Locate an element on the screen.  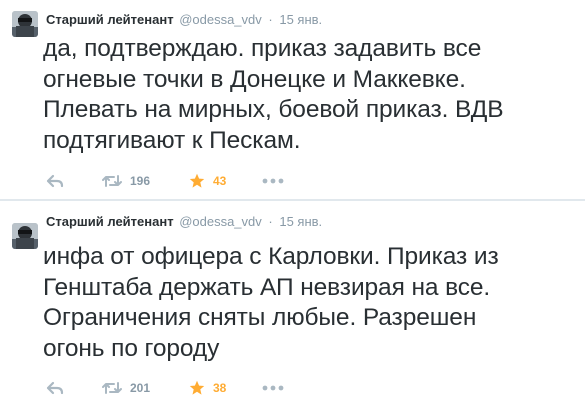
retweet-count: 201 is located at coordinates (140, 388).